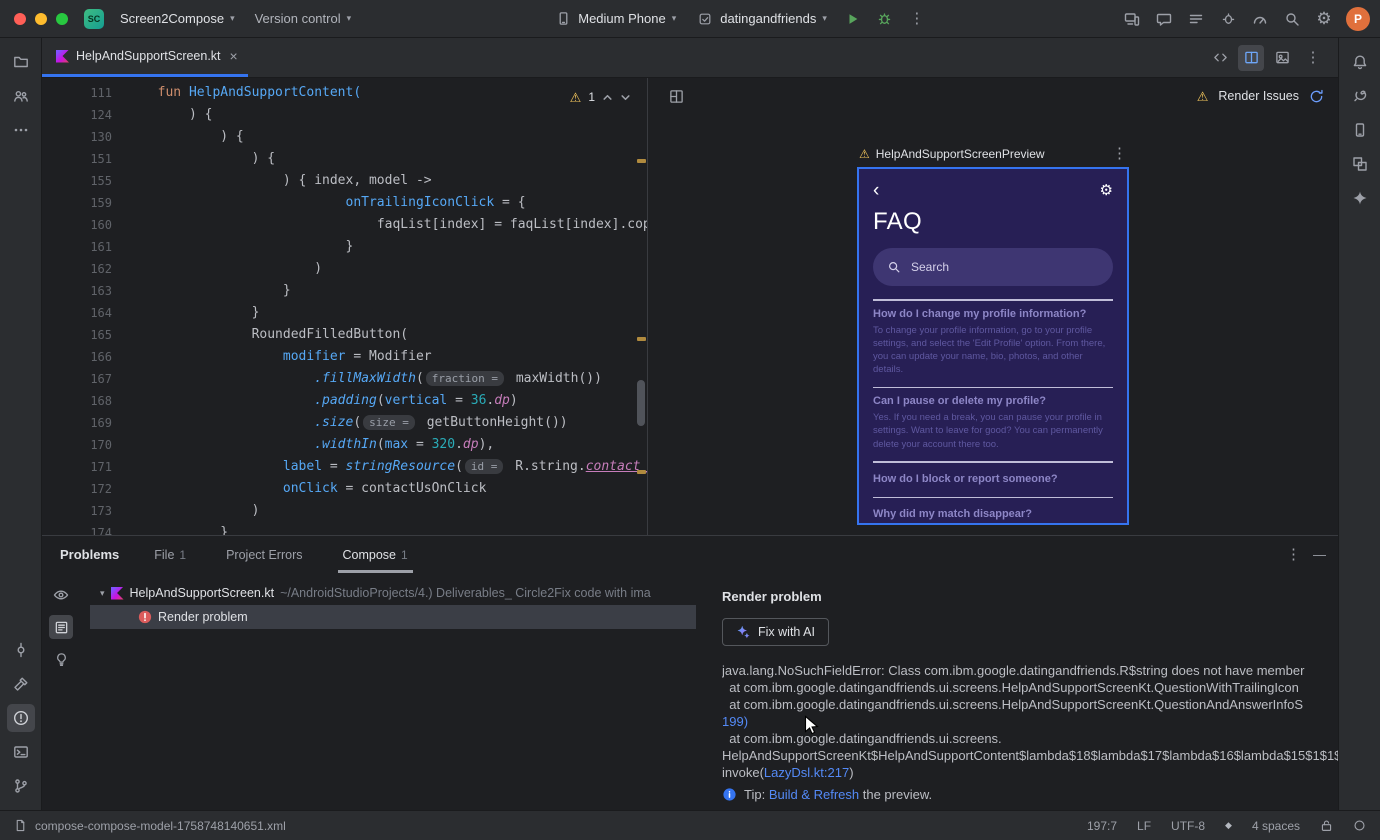 The height and width of the screenshot is (840, 1380). Describe the element at coordinates (21, 786) in the screenshot. I see `version-control-tool-button` at that location.